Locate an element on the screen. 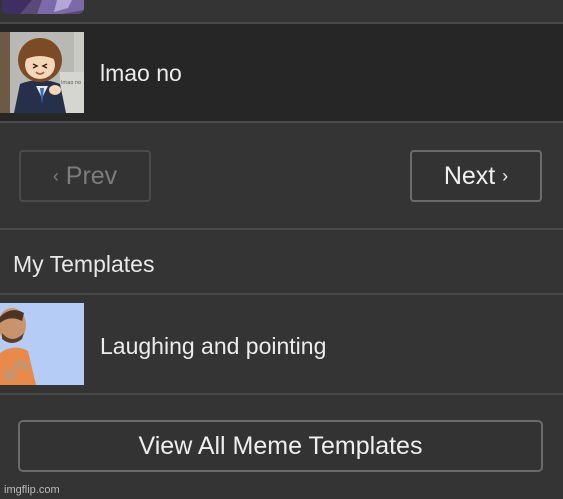 The width and height of the screenshot is (563, 499). section-header: My Templates is located at coordinates (281, 262).